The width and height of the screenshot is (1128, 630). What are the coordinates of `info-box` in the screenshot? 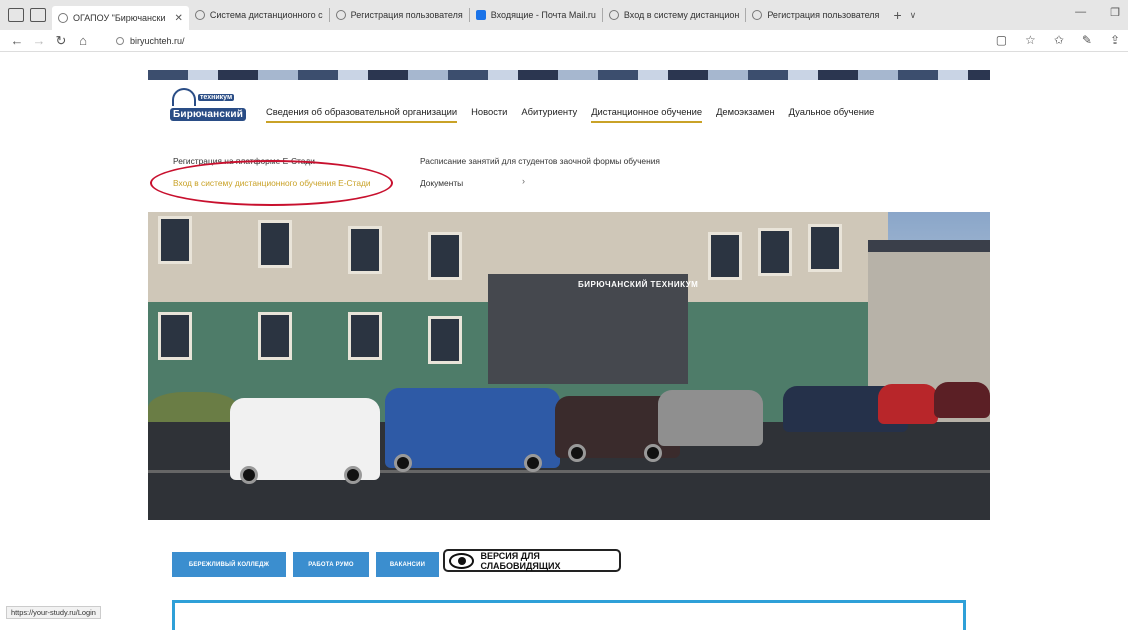 It's located at (569, 615).